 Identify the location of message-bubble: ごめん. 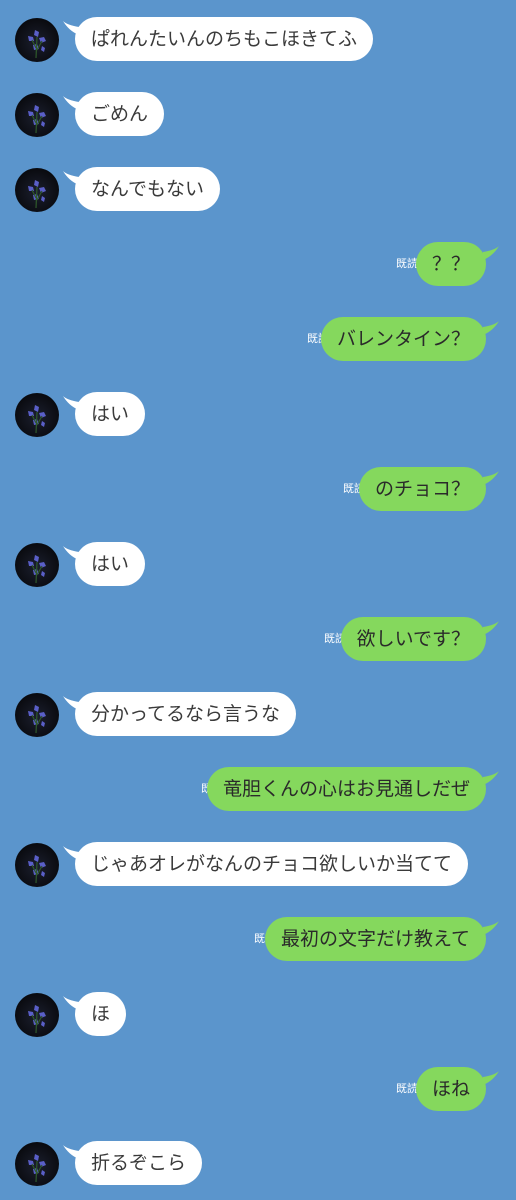
(120, 114).